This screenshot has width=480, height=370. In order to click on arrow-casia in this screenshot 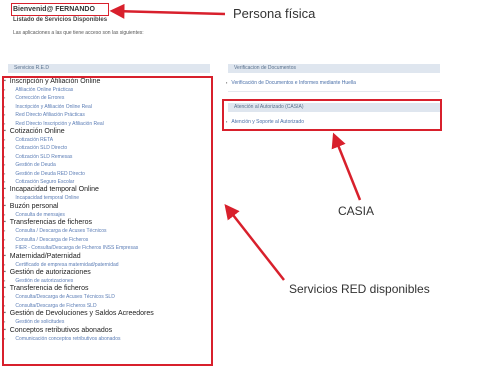, I will do `click(346, 166)`.